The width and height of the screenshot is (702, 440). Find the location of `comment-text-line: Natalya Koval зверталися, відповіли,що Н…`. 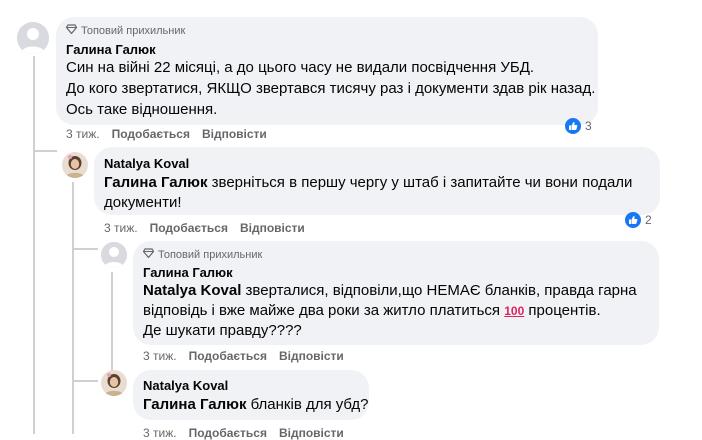

comment-text-line: Natalya Koval зверталися, відповіли,що Н… is located at coordinates (390, 291).